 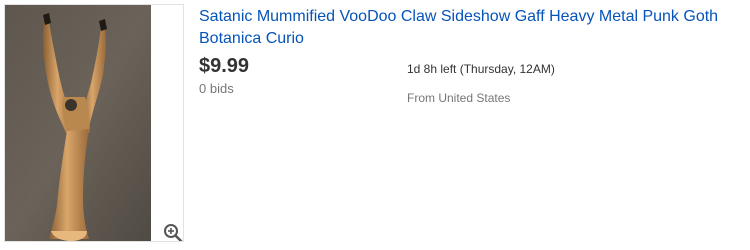 I want to click on time-left: 1d 8h left (Thursday, 12AM), so click(x=481, y=69).